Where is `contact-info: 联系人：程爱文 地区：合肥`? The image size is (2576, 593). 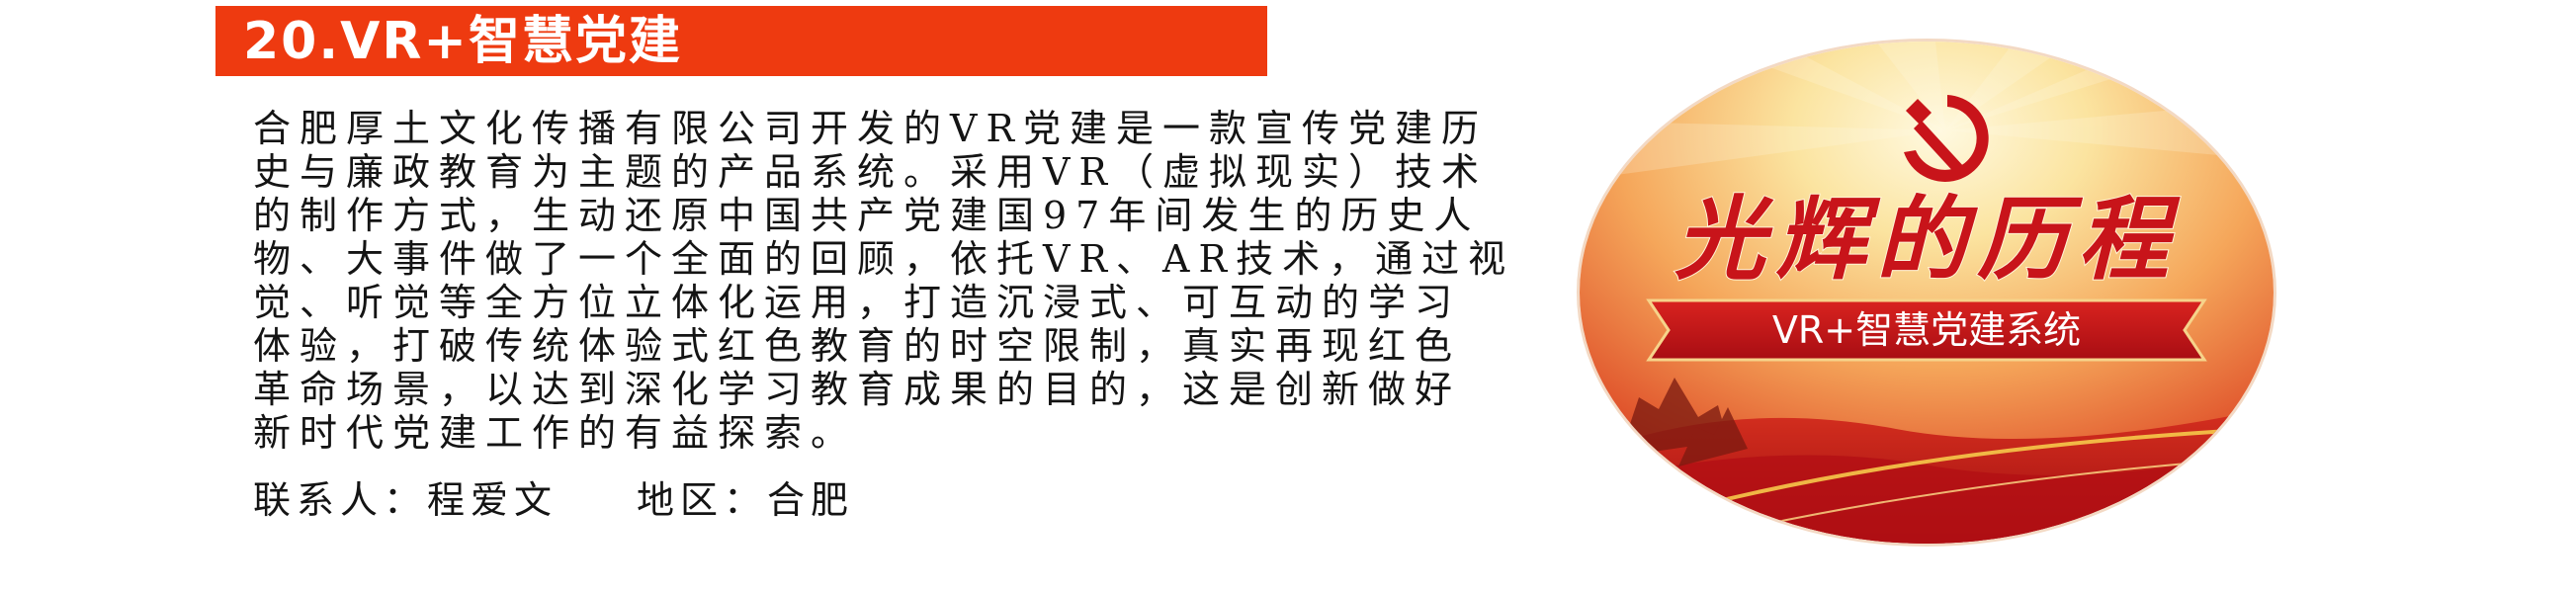 contact-info: 联系人：程爱文 地区：合肥 is located at coordinates (553, 500).